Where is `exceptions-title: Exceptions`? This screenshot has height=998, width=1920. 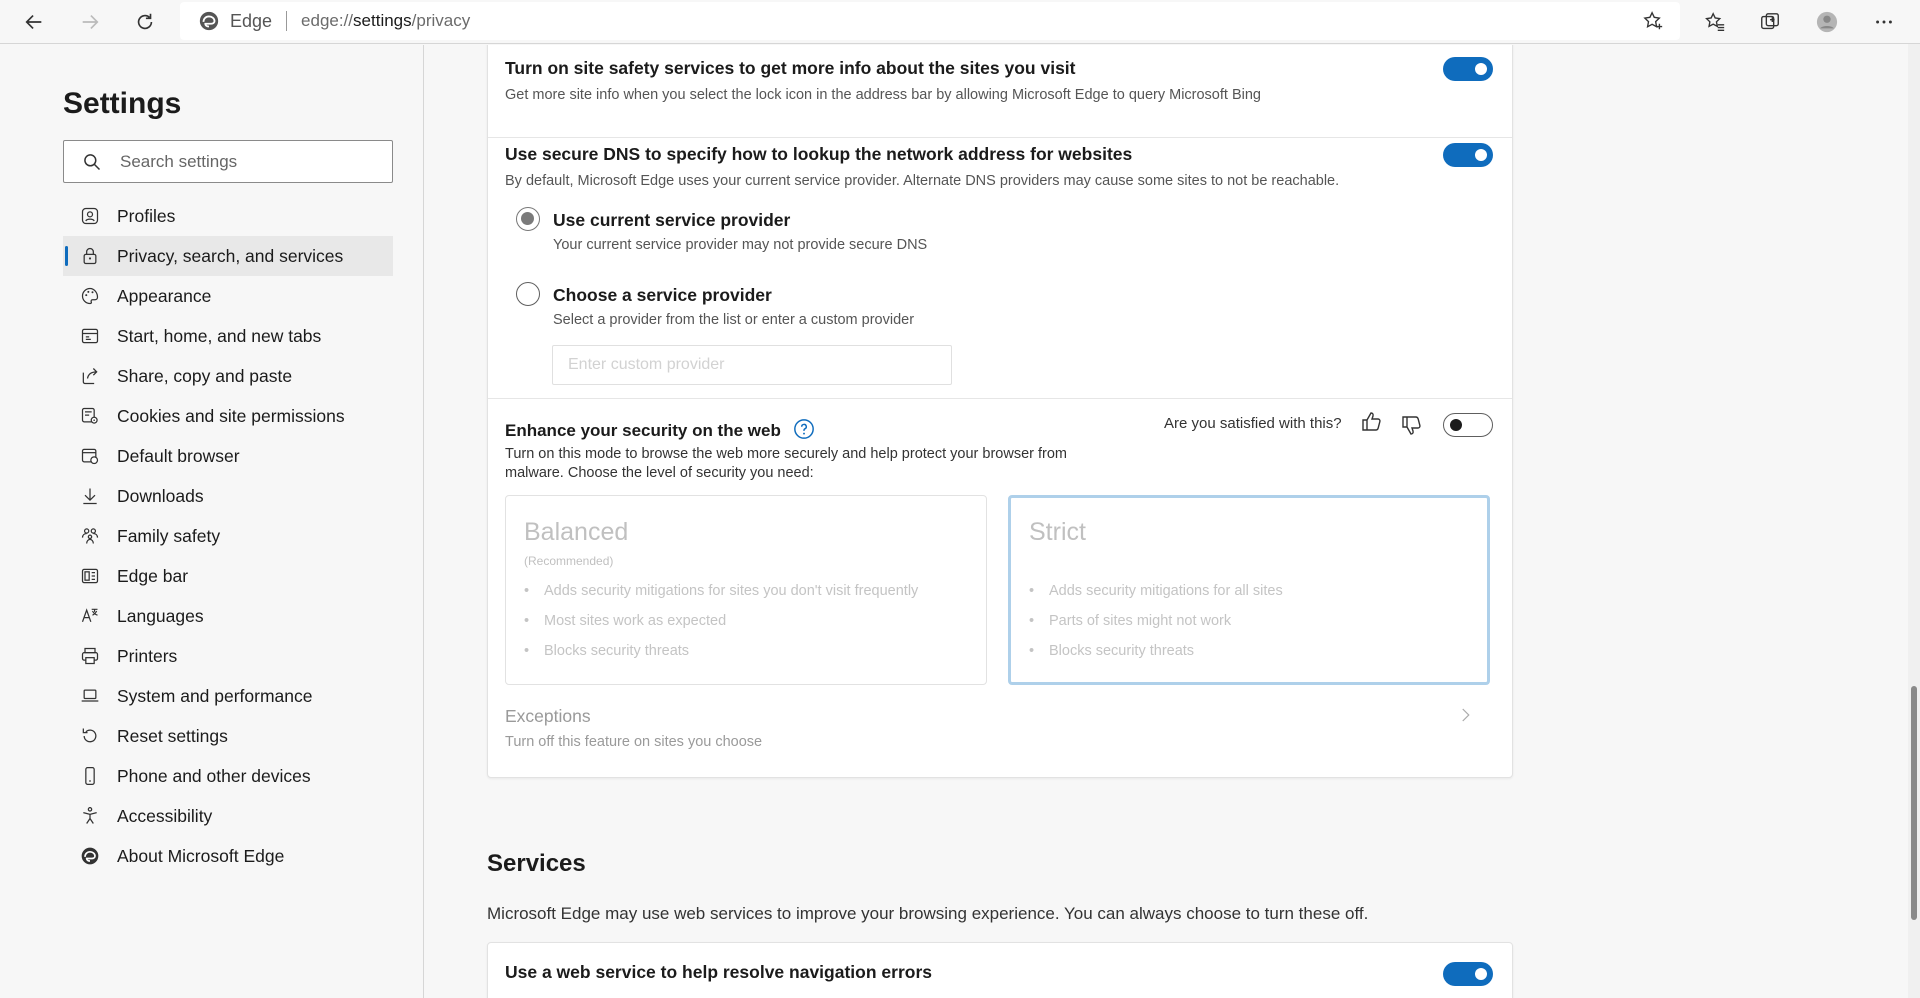
exceptions-title: Exceptions is located at coordinates (548, 716).